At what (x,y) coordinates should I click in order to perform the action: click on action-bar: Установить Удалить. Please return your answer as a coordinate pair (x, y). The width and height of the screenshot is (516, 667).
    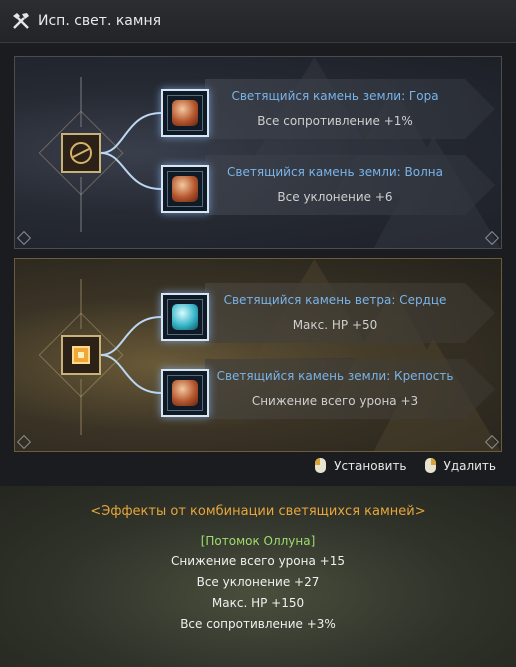
    Looking at the image, I should click on (405, 465).